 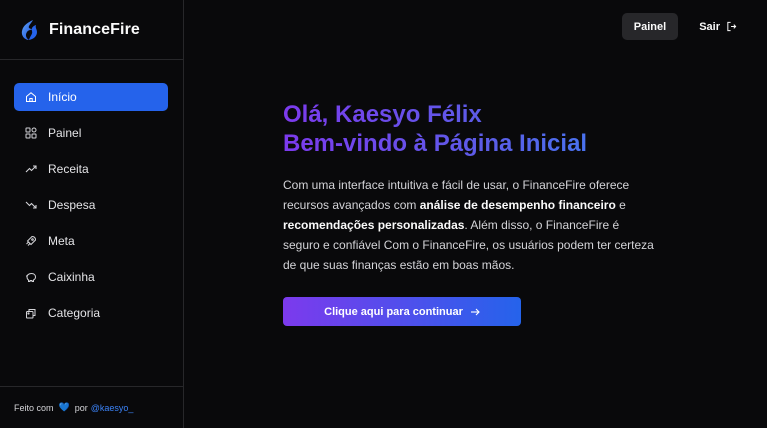 I want to click on trending-down-icon, so click(x=31, y=205).